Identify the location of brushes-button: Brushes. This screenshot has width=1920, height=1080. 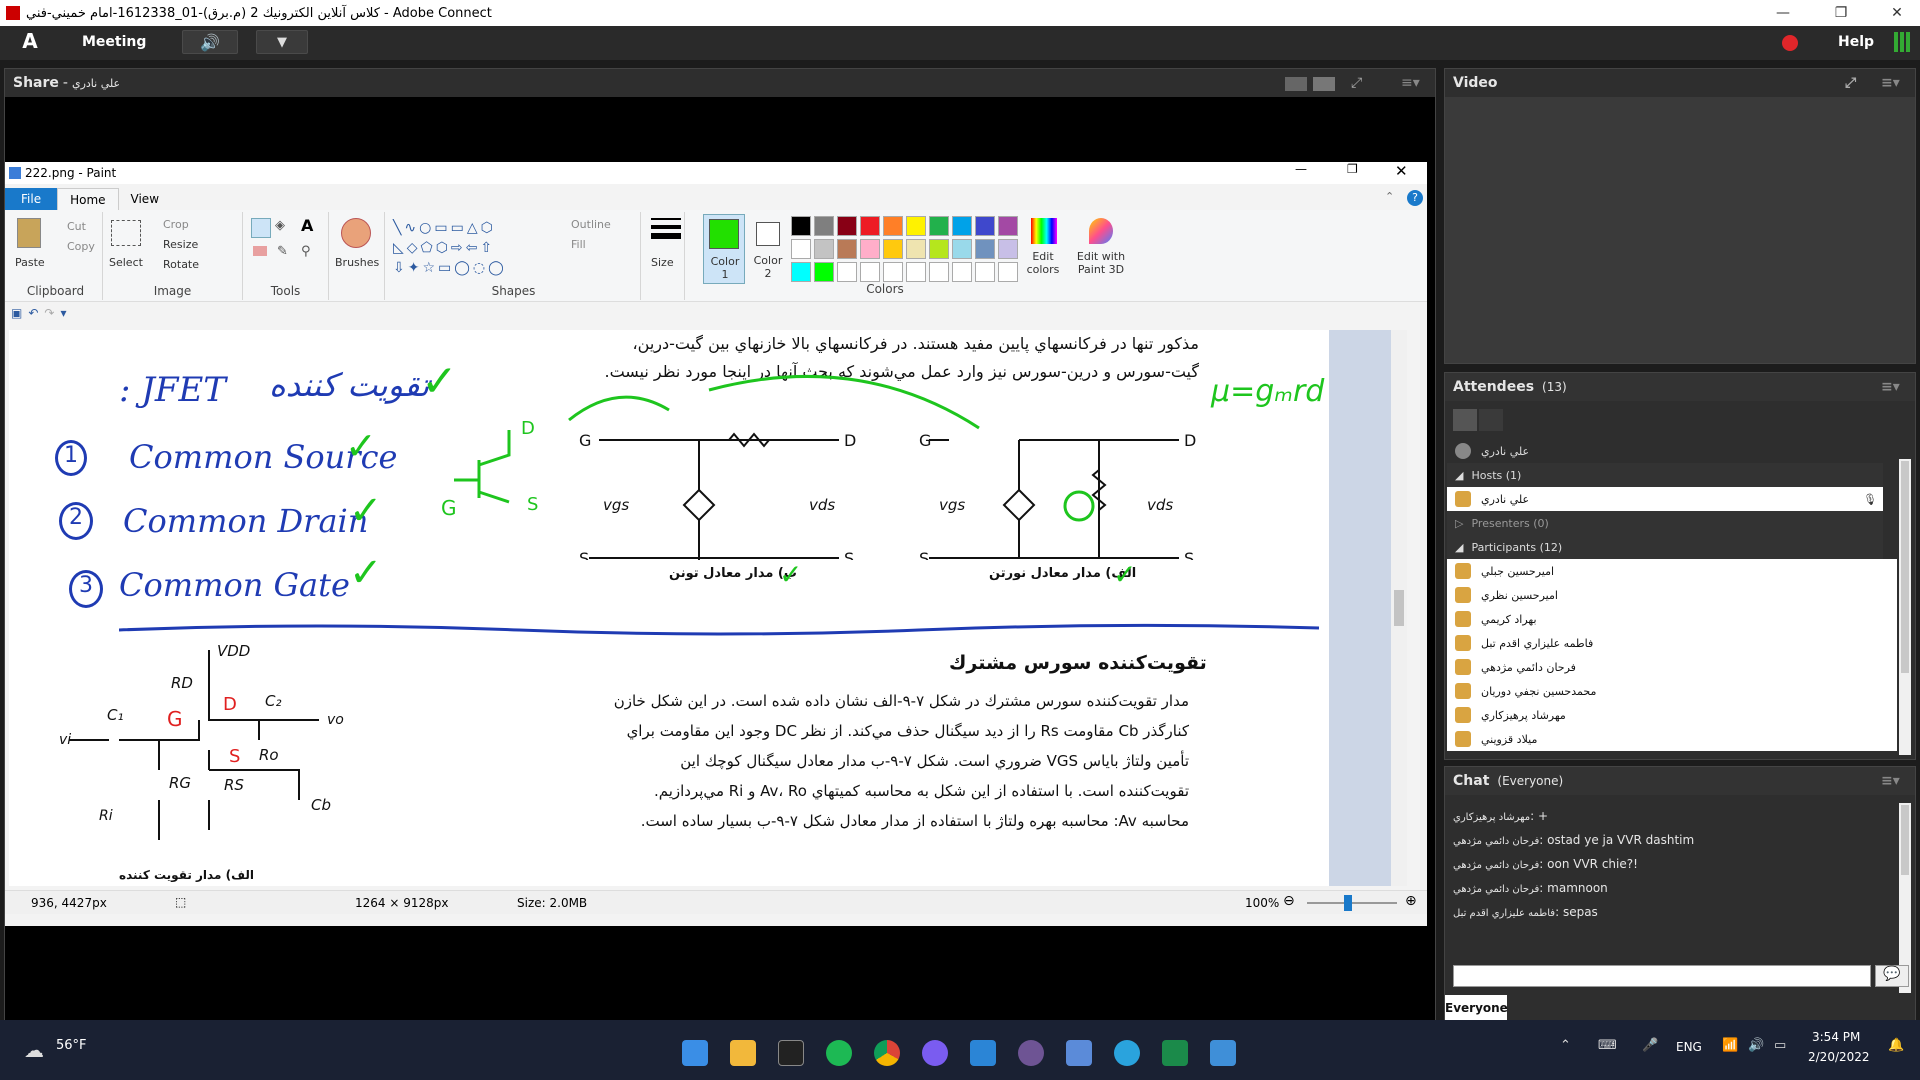
(357, 262).